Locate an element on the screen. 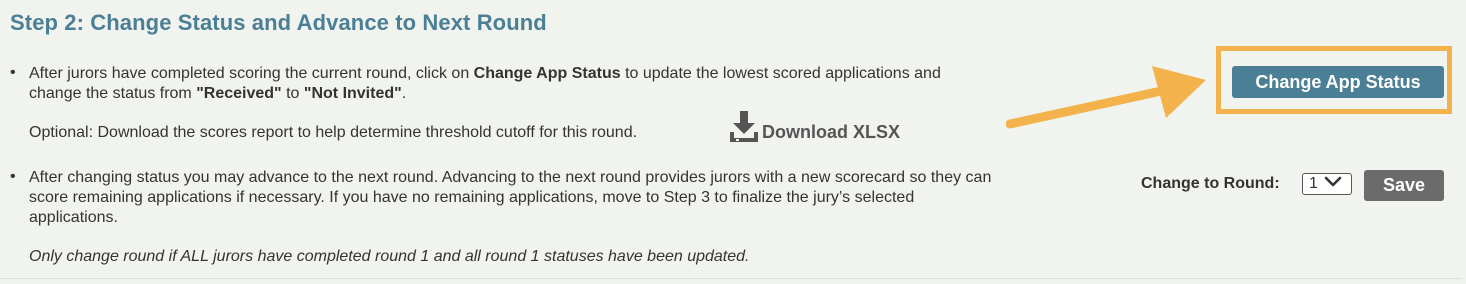 The height and width of the screenshot is (284, 1466). change-to-round-label: Change to Round: is located at coordinates (1210, 183).